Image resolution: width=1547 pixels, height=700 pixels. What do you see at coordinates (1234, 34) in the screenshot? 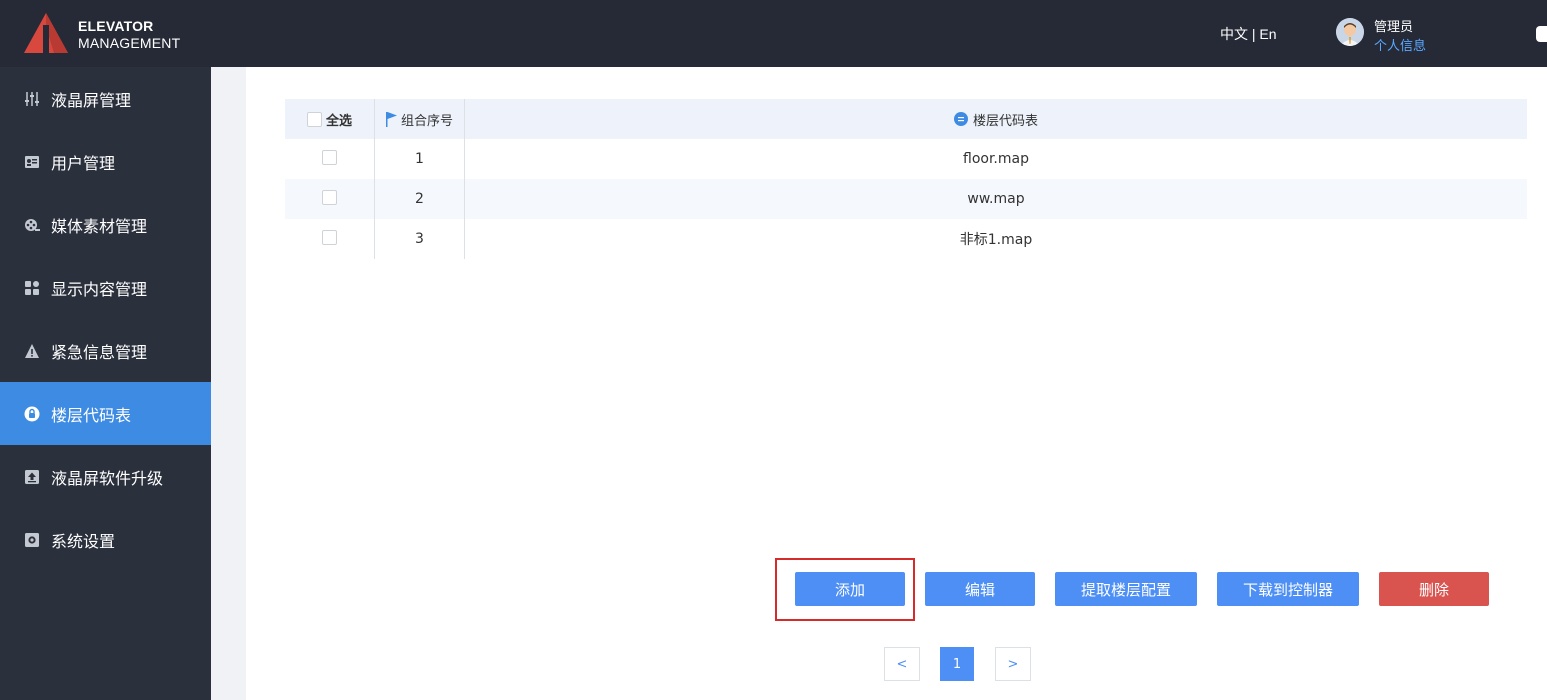
I see `lang-zh-link: 中文` at bounding box center [1234, 34].